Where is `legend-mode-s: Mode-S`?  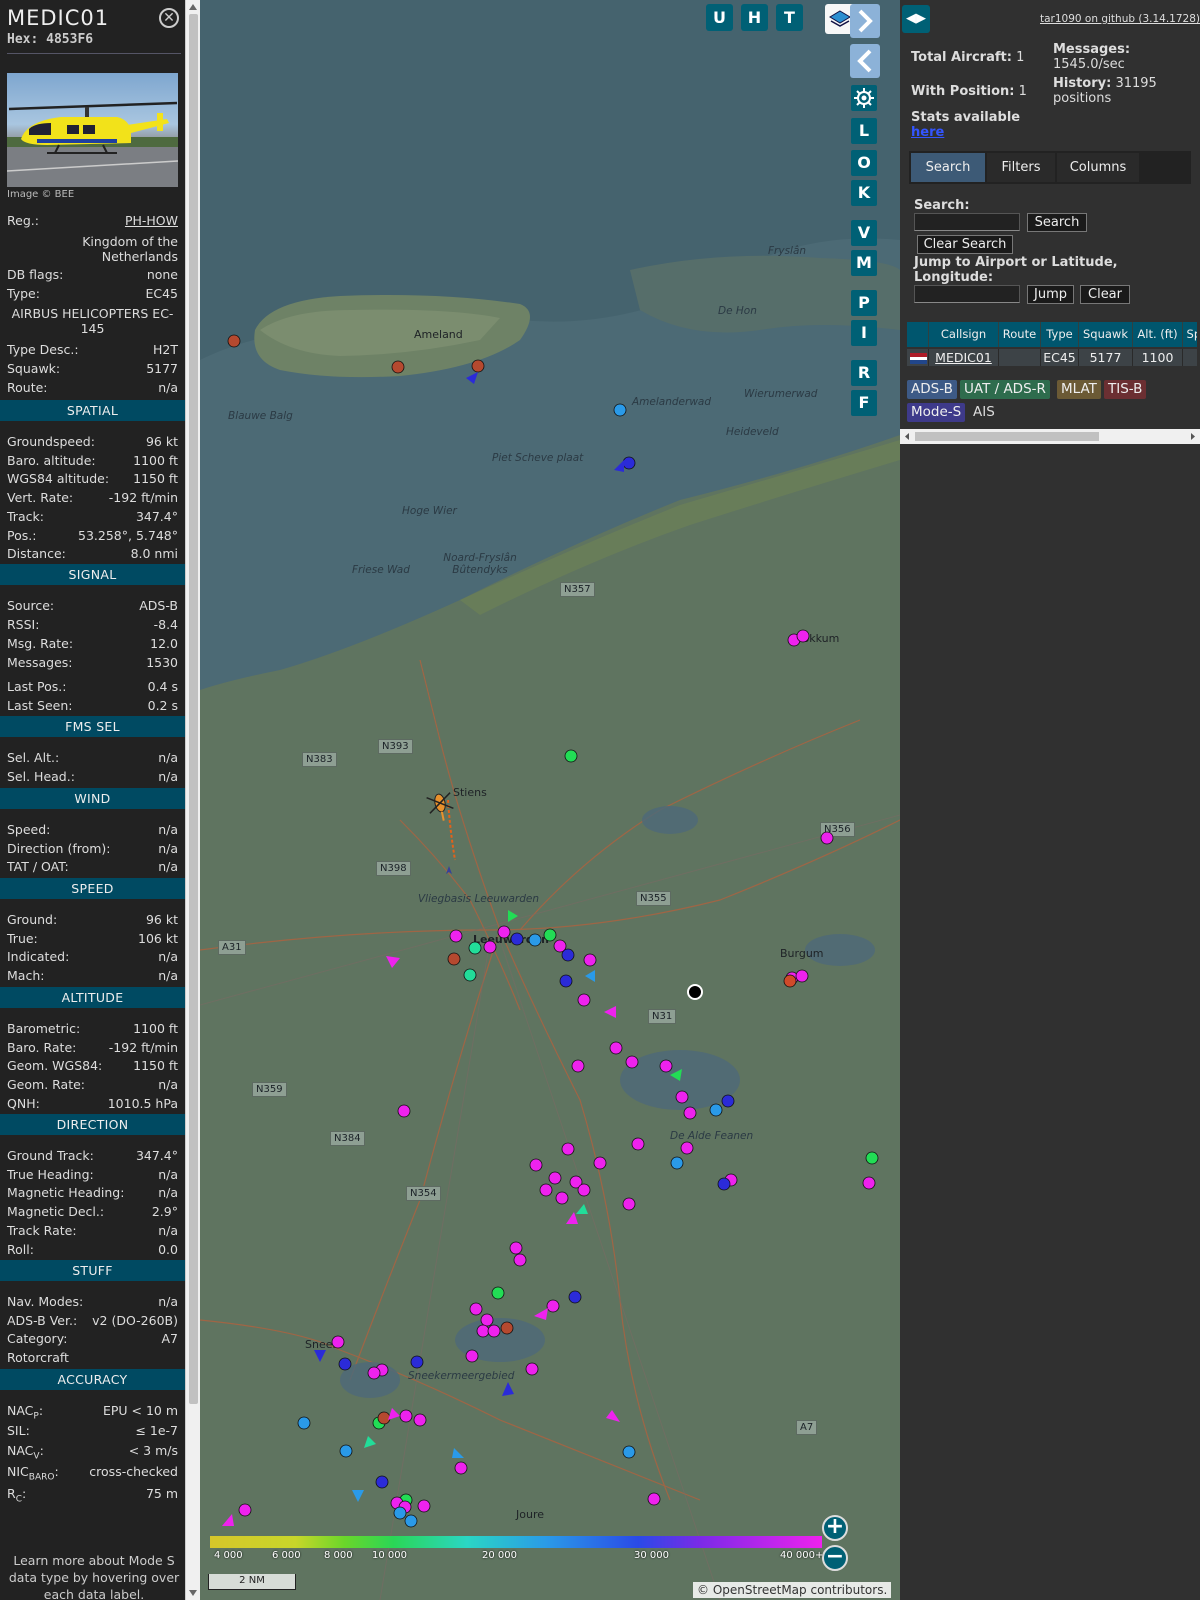 legend-mode-s: Mode-S is located at coordinates (936, 412).